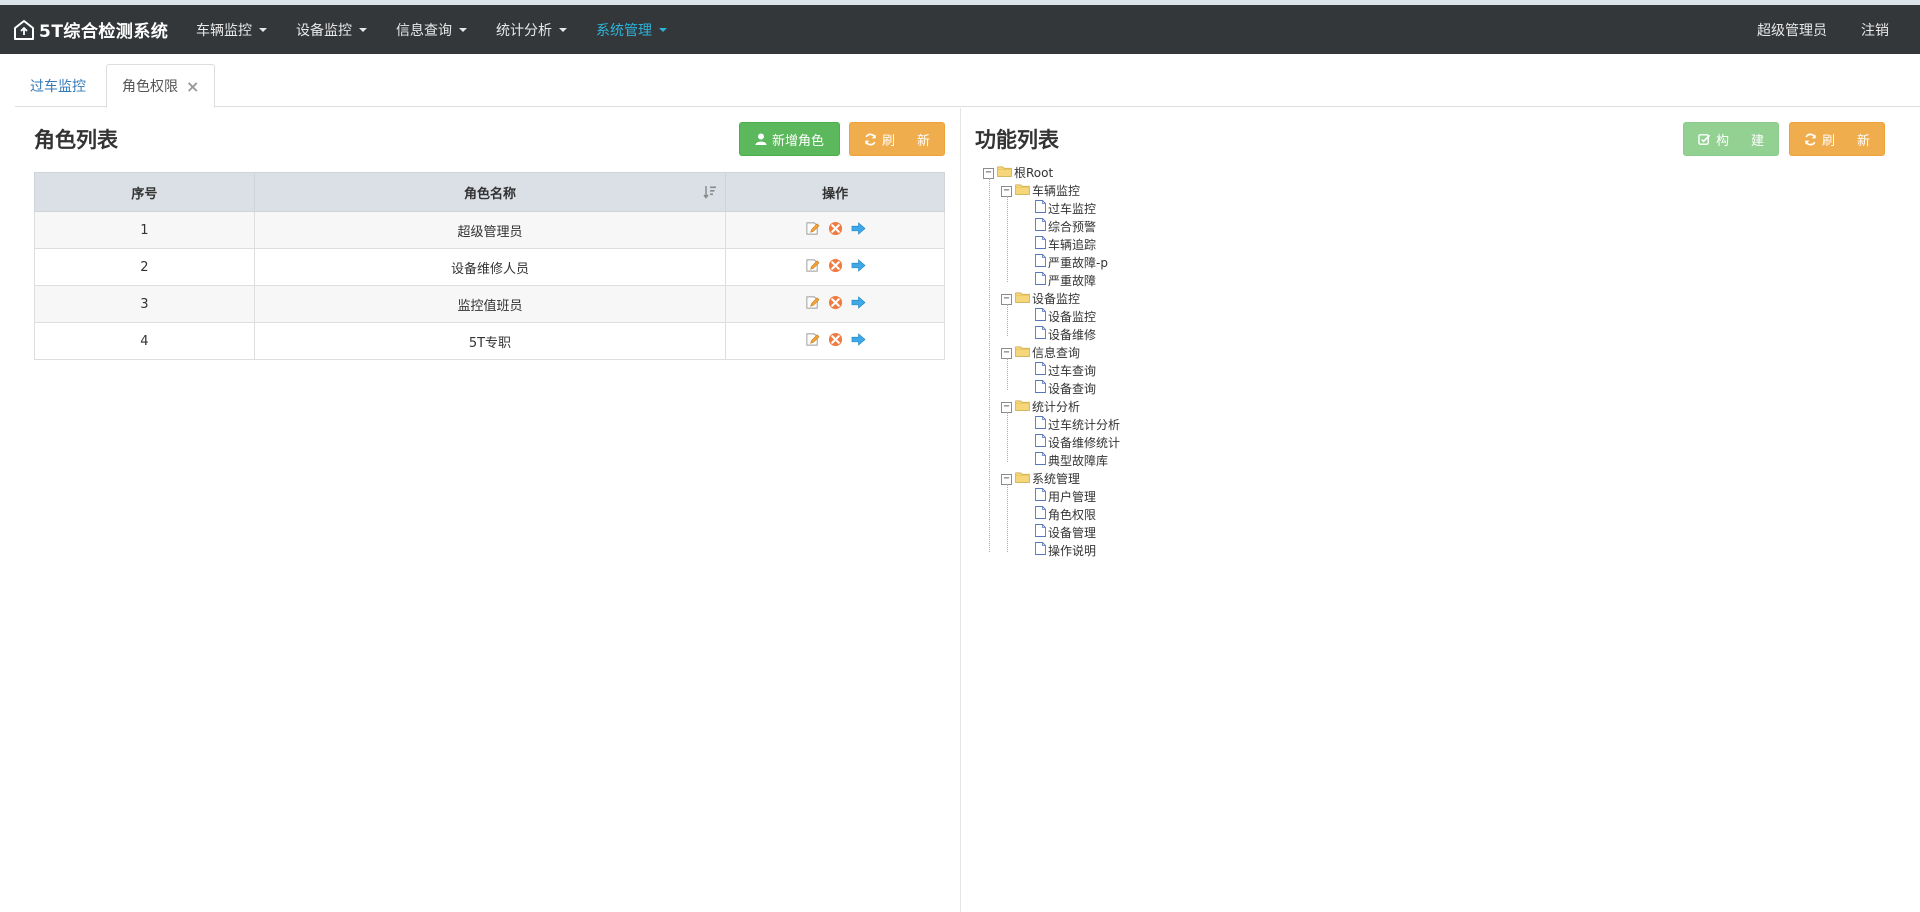 Image resolution: width=1920 pixels, height=912 pixels. Describe the element at coordinates (897, 139) in the screenshot. I see `refresh-roles-button: 刷新` at that location.